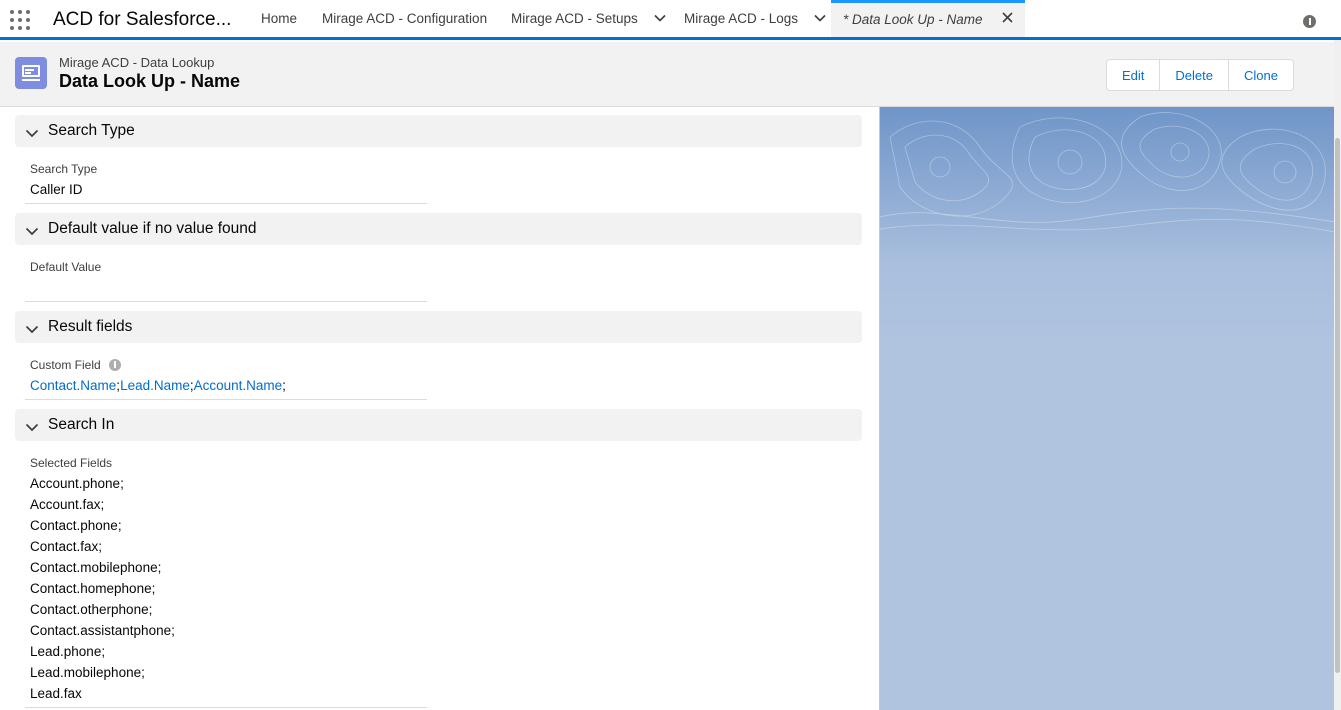  I want to click on field-value: Contact.Name;Lead.Name;Account.Name;, so click(158, 385).